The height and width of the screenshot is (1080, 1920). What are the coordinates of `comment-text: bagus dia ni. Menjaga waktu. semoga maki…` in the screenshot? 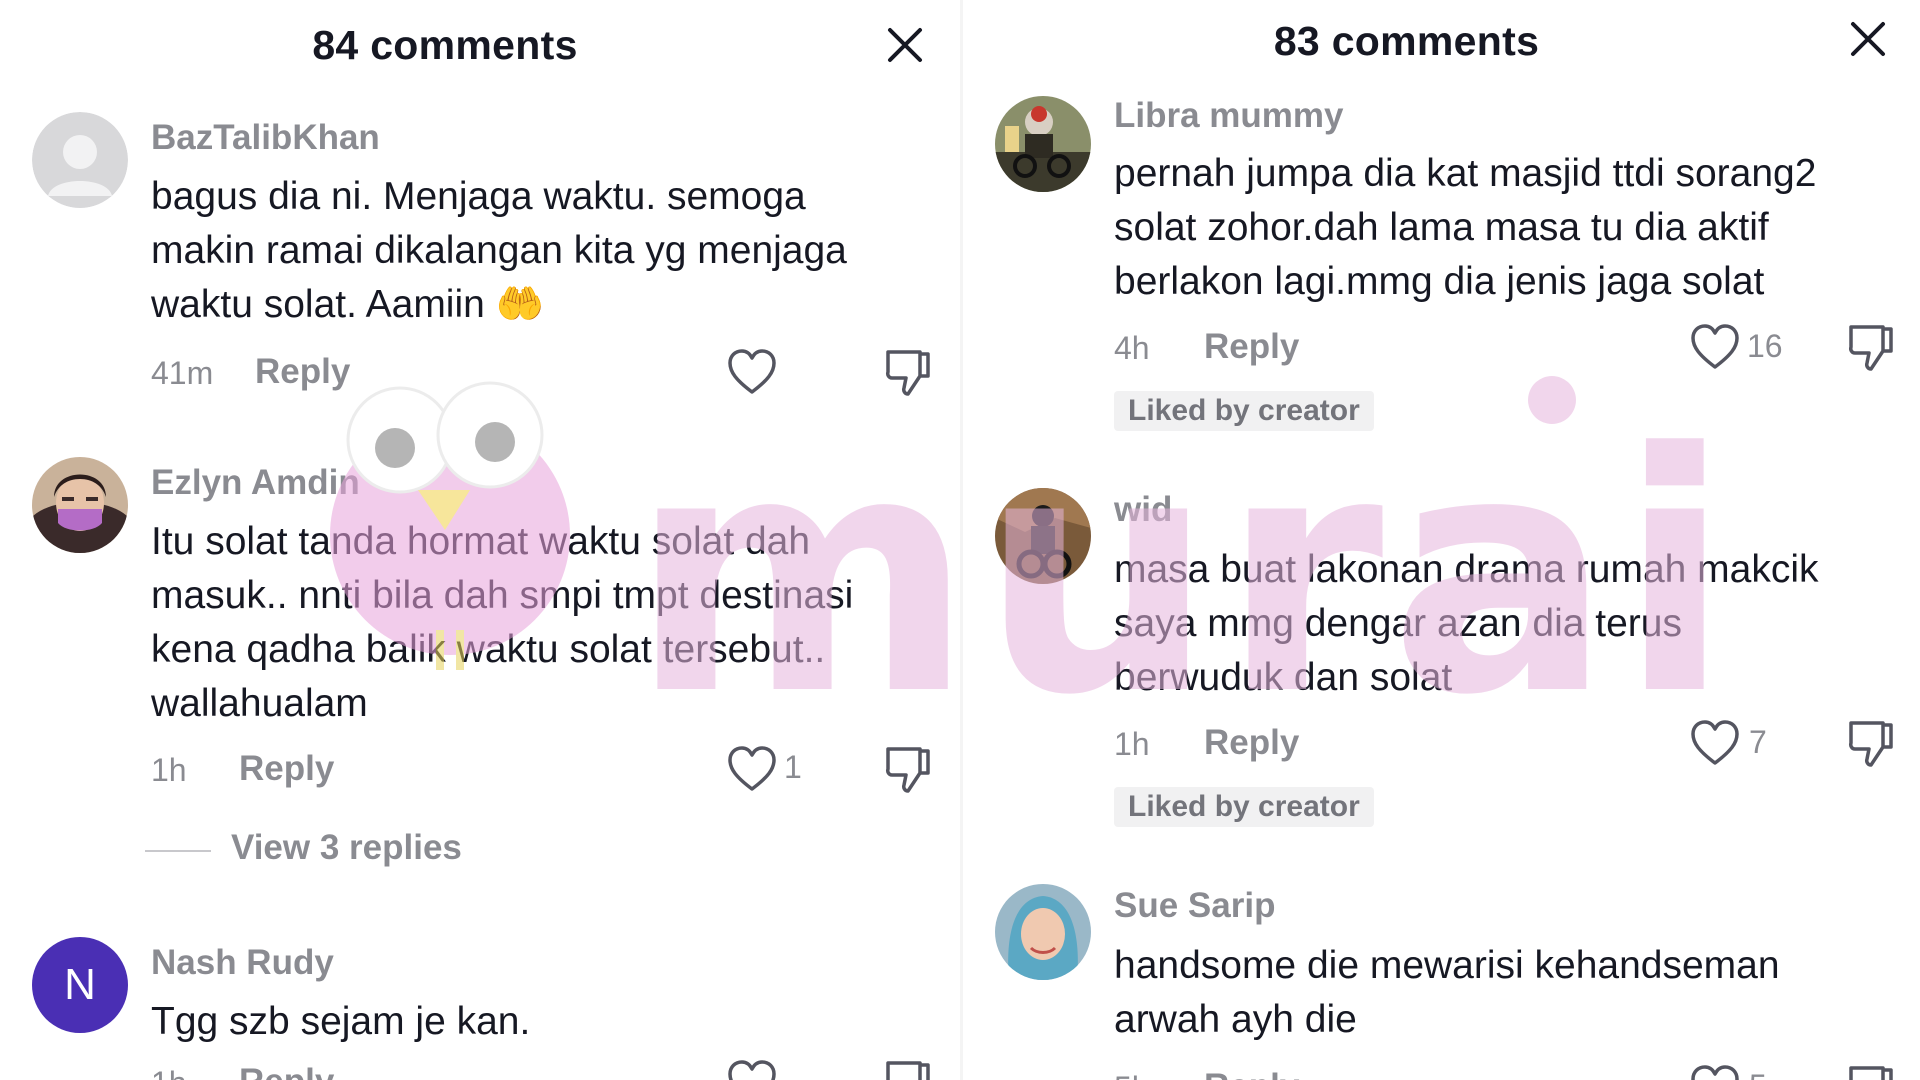 It's located at (499, 250).